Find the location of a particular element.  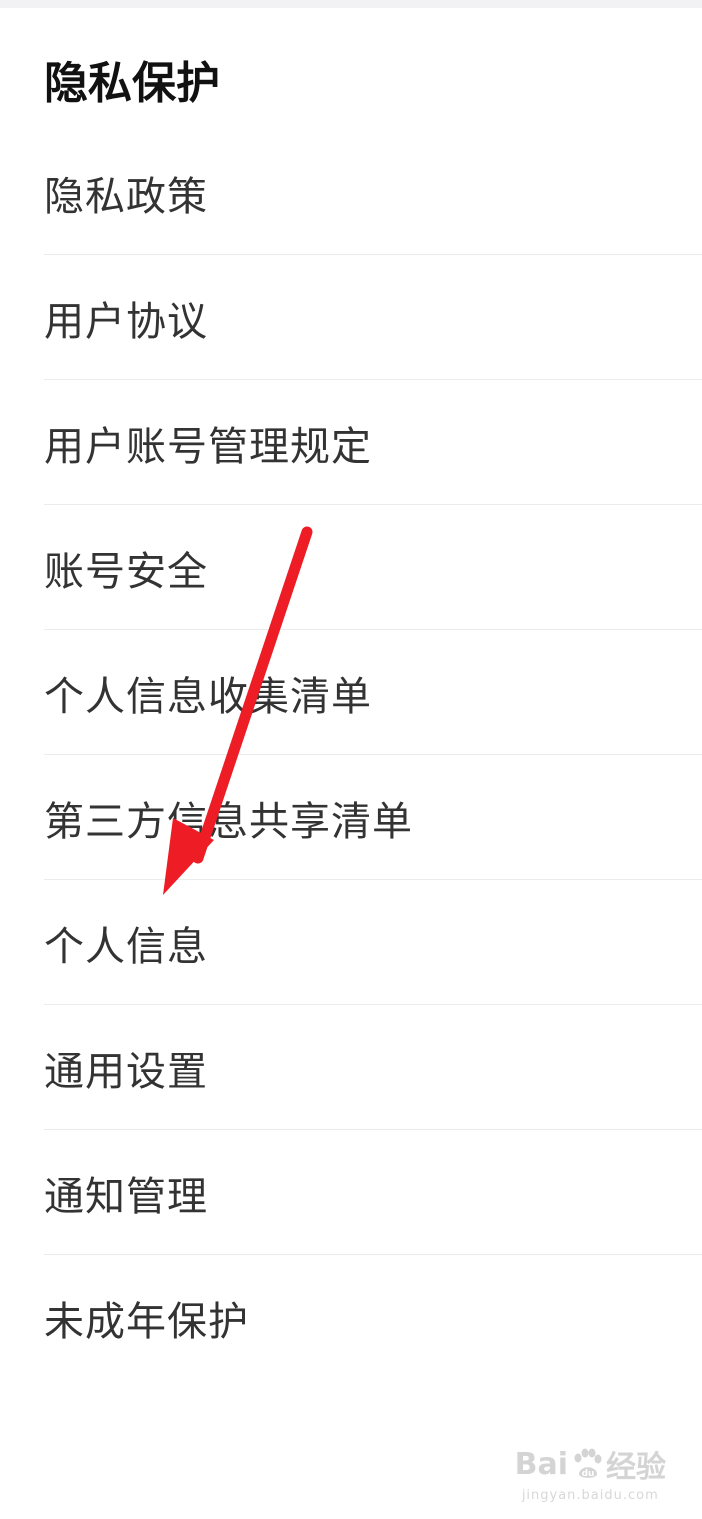

menu-item-personal-info-collection-list: 个人信息收集清单 is located at coordinates (351, 692).